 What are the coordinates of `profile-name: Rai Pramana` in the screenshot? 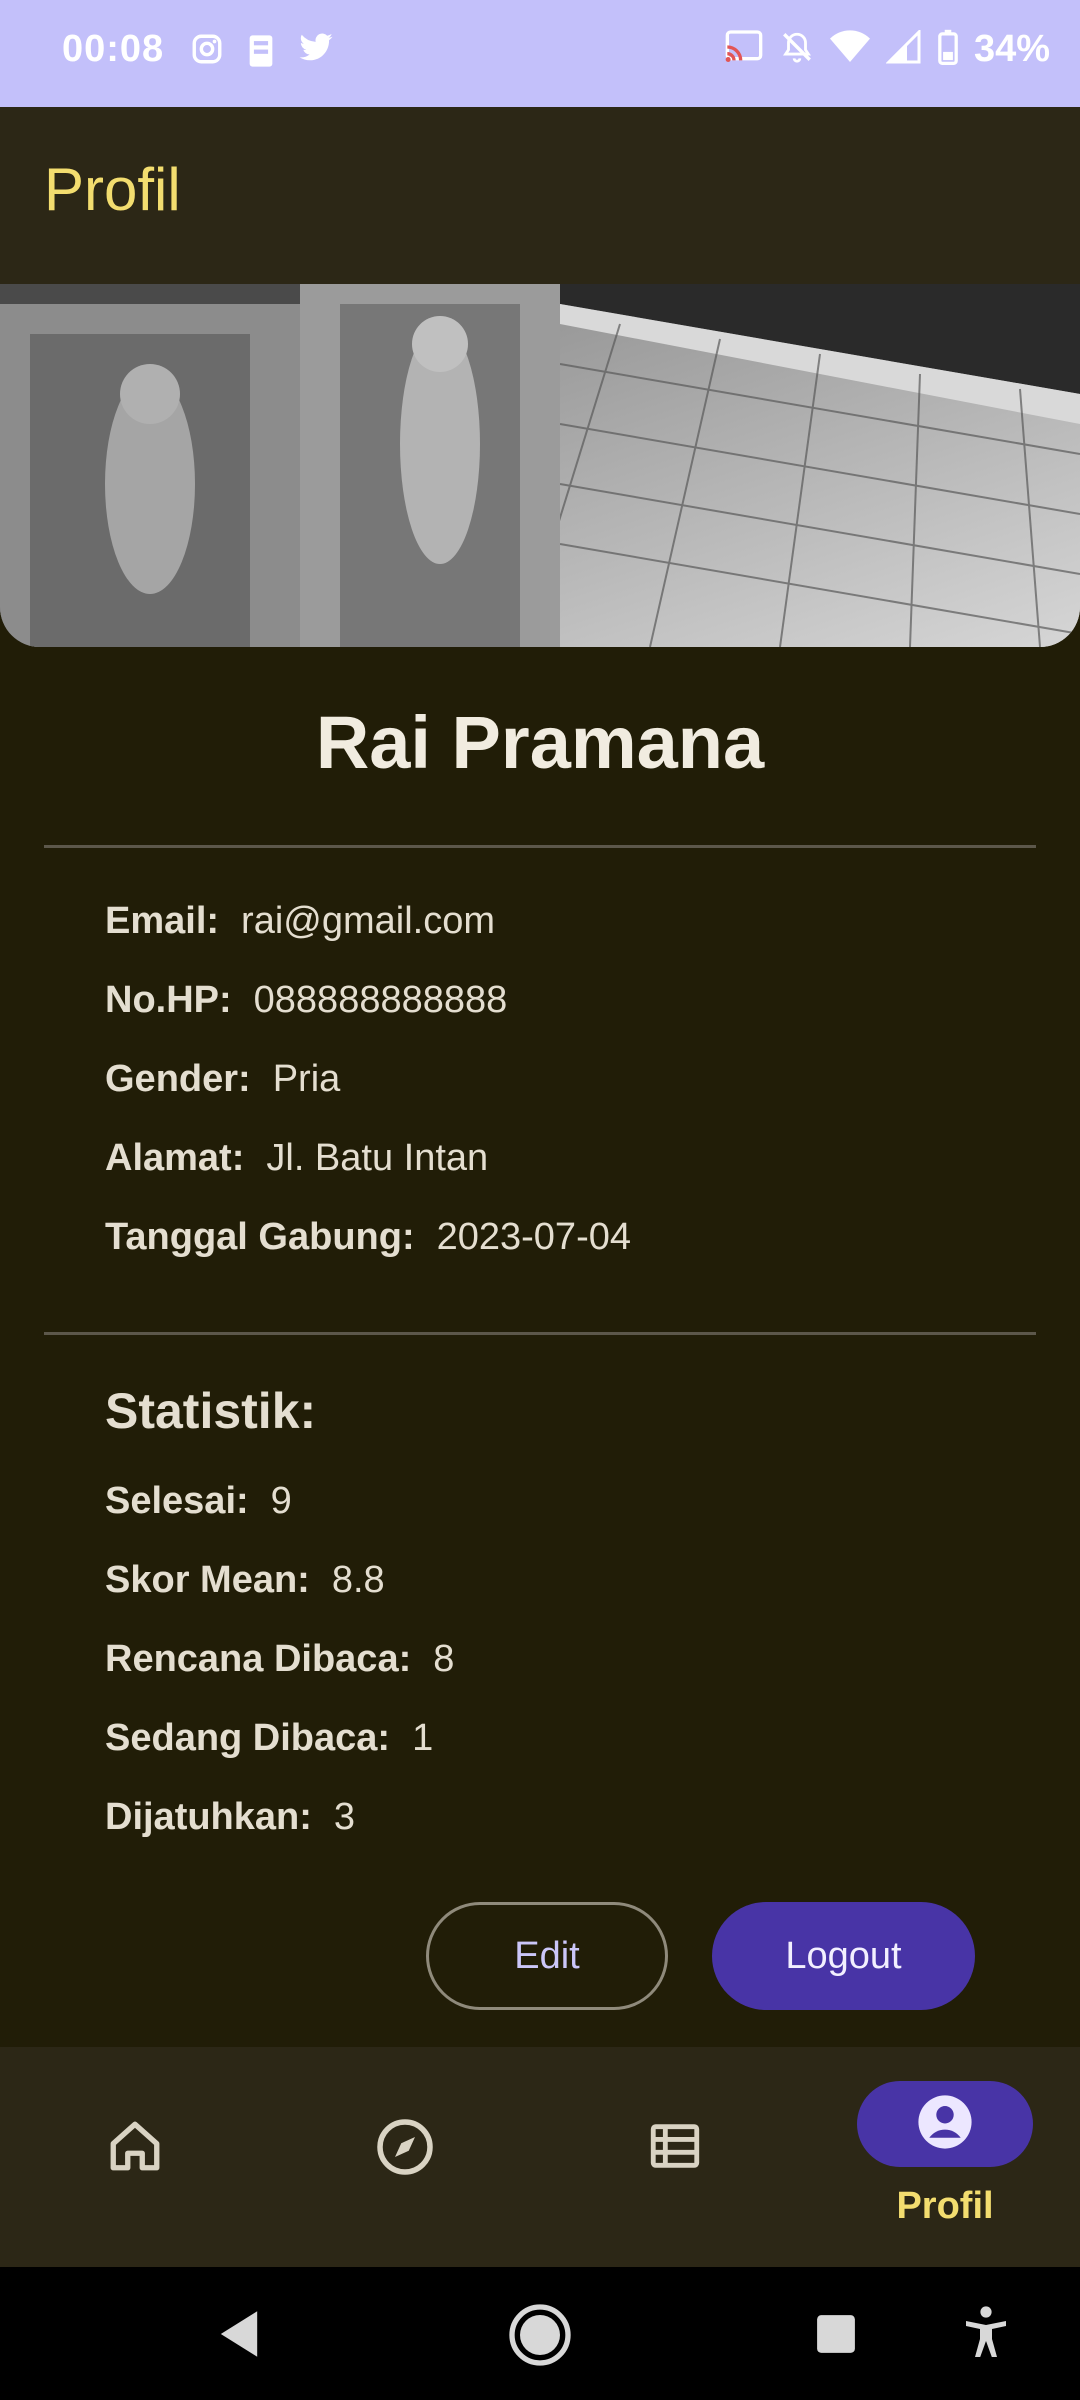 It's located at (540, 742).